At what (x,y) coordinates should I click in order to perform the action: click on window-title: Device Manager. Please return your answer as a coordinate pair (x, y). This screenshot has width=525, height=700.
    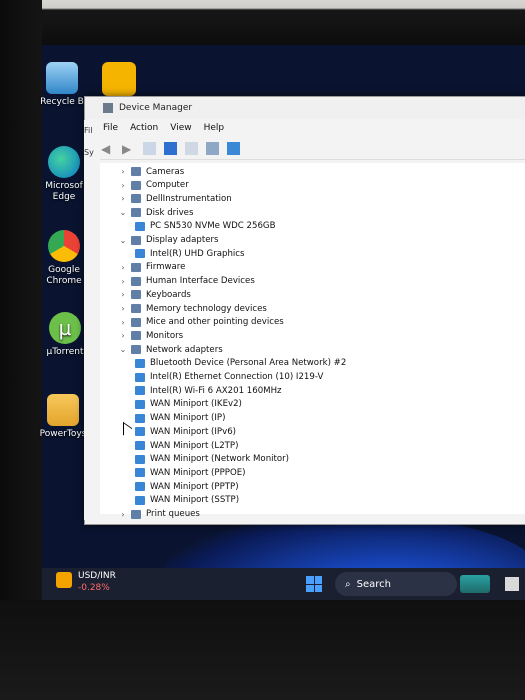
    Looking at the image, I should click on (156, 108).